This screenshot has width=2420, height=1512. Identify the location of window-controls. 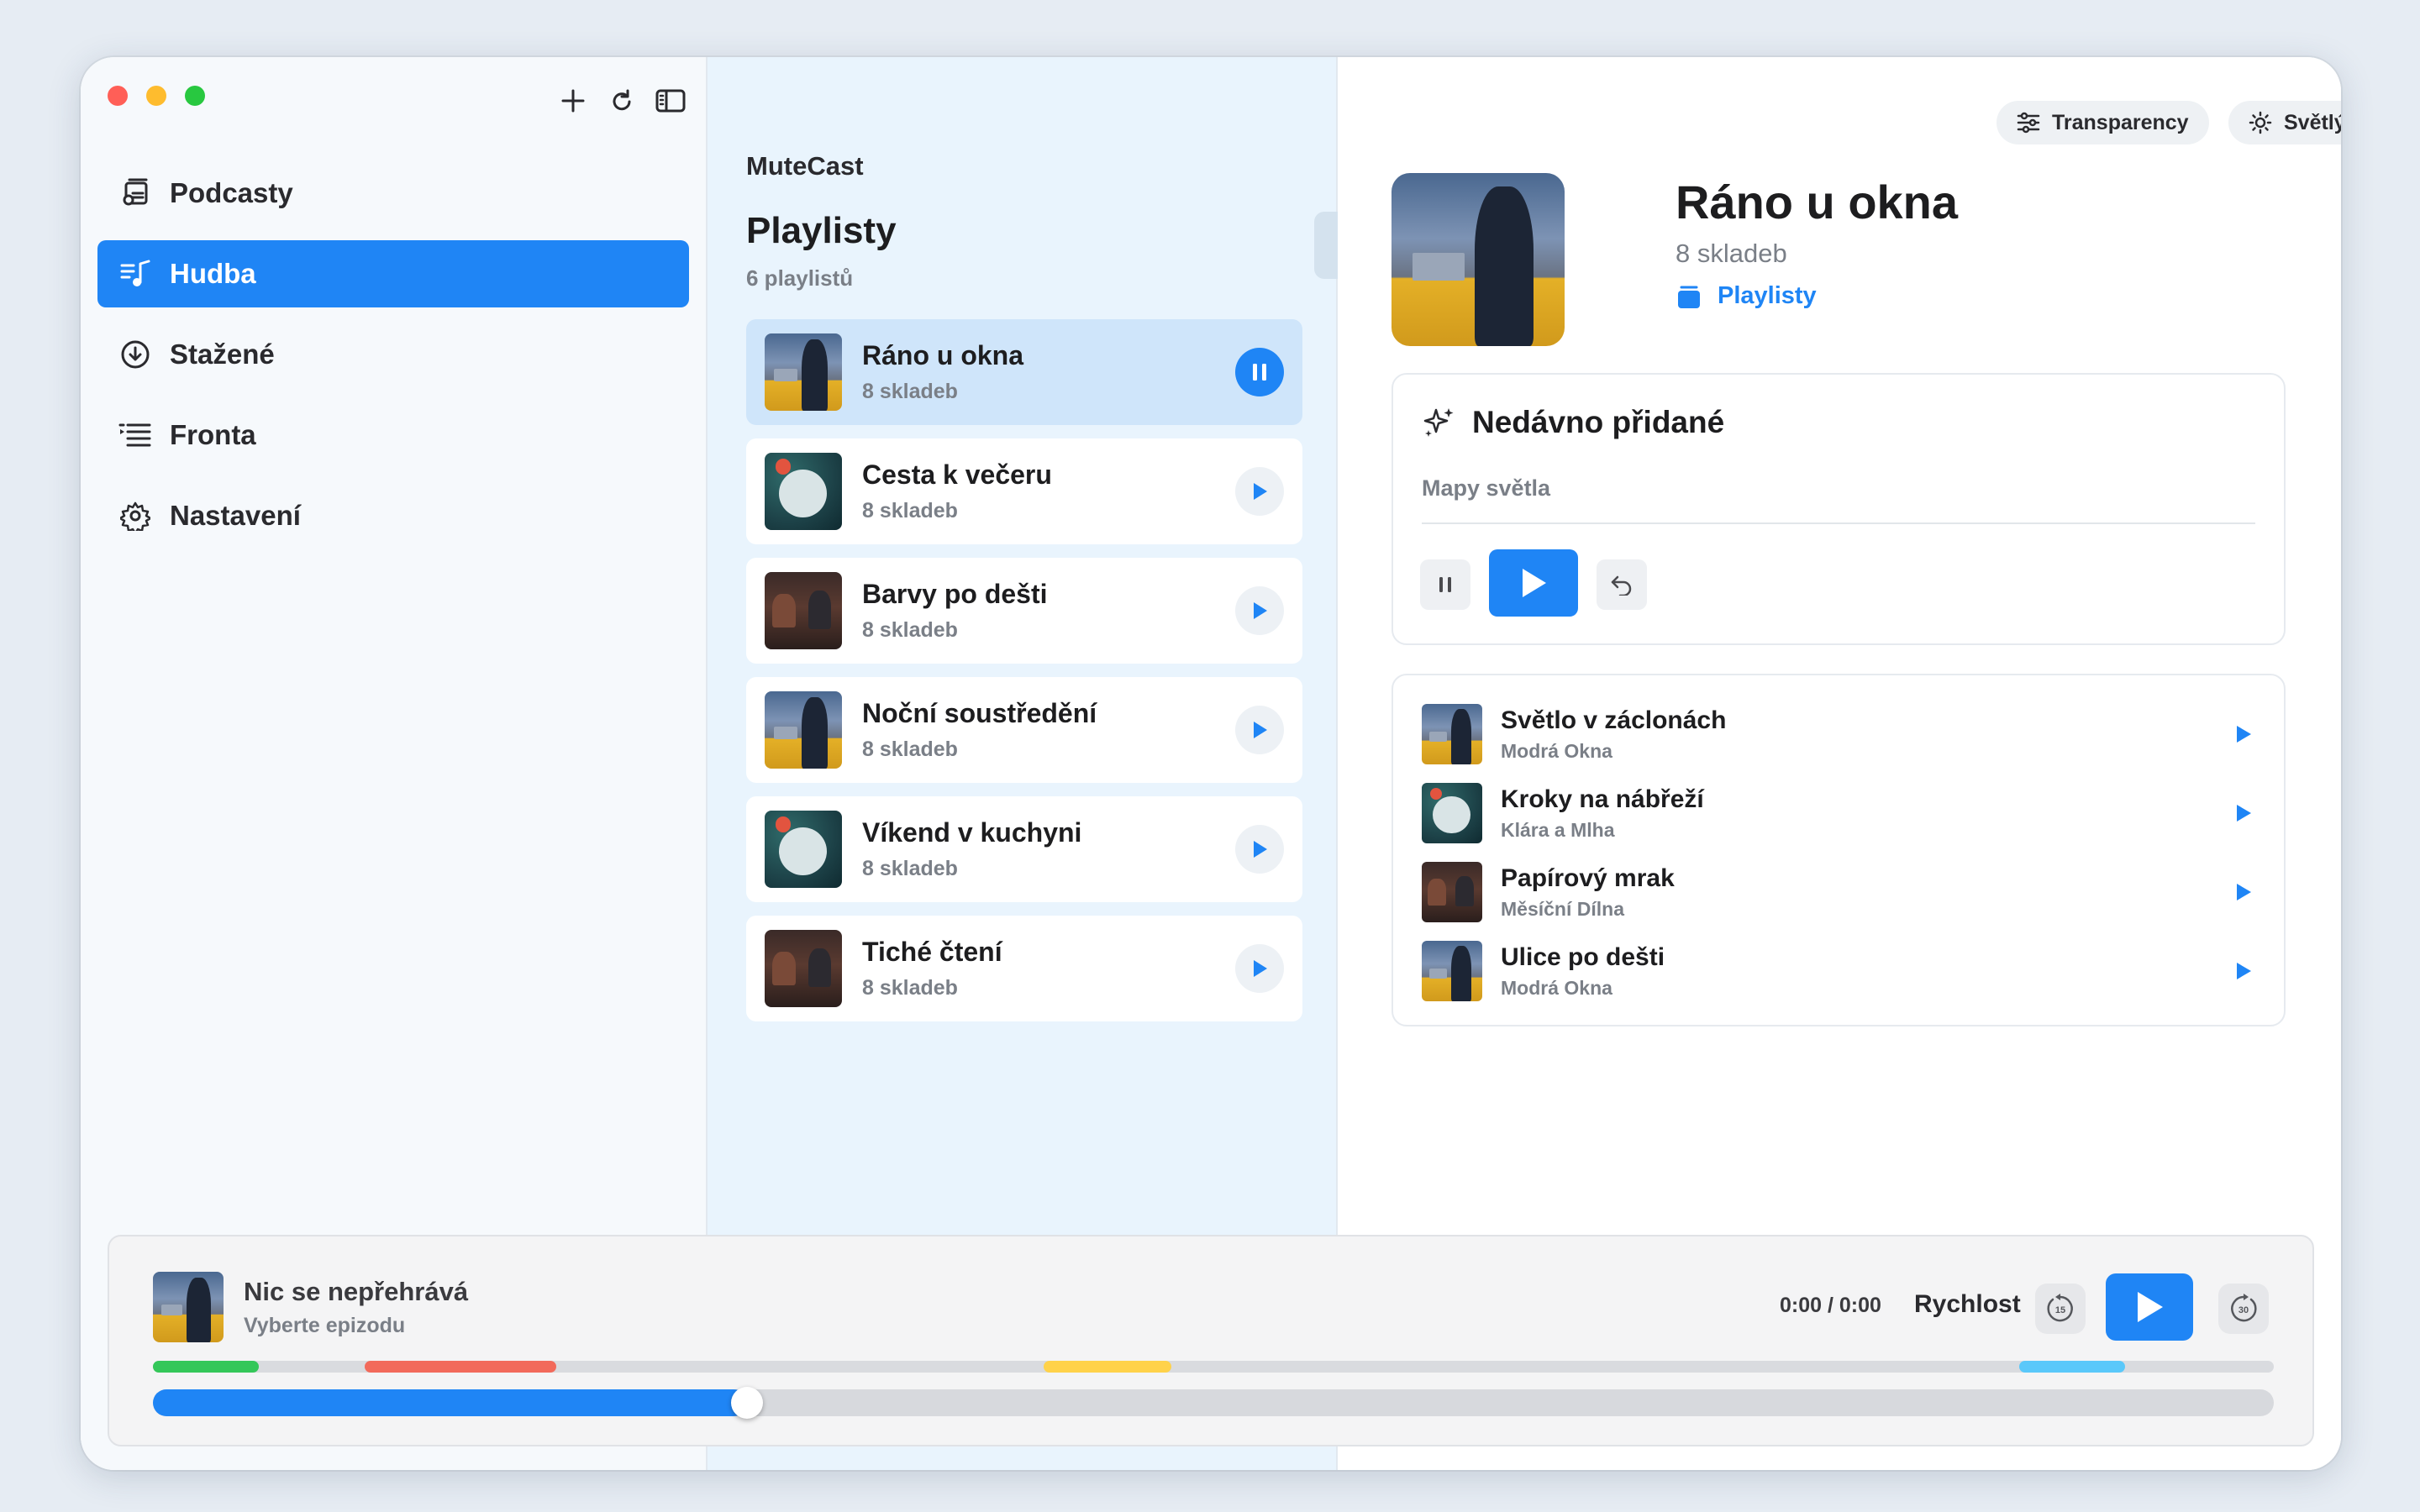
(157, 96).